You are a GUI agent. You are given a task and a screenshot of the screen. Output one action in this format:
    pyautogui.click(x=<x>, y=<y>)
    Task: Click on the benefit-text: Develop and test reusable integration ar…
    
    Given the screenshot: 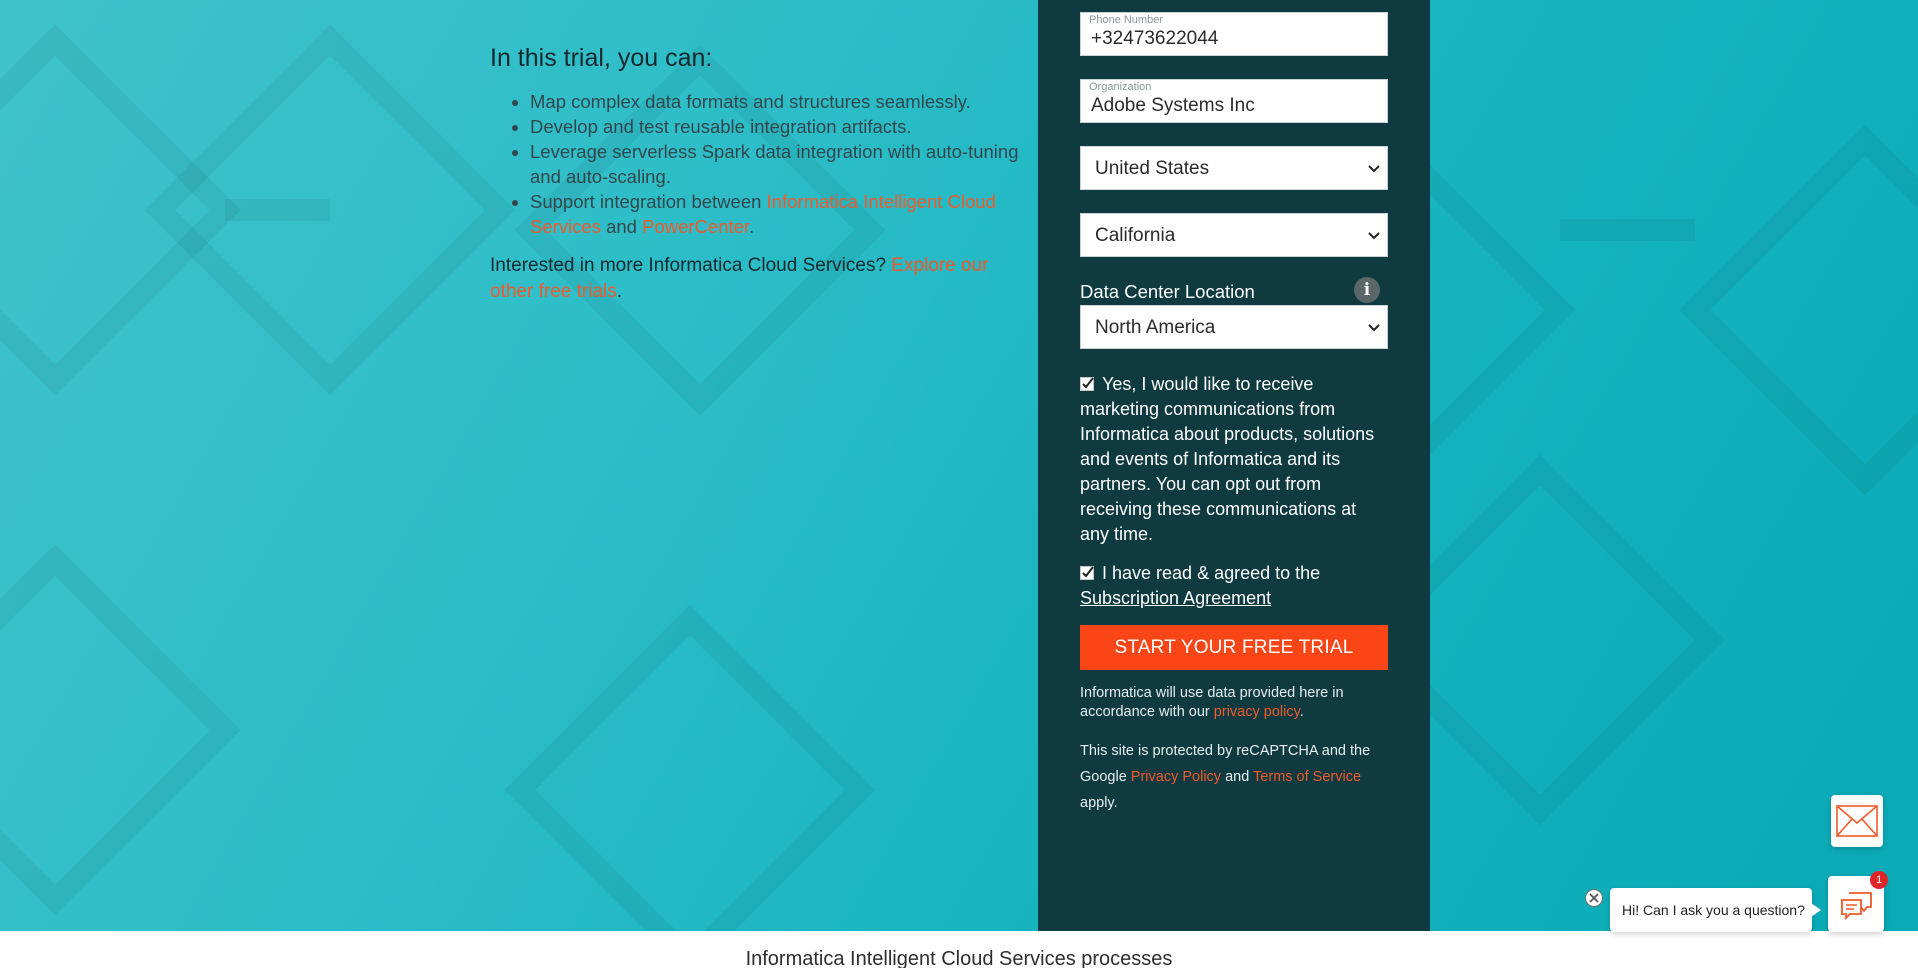 What is the action you would take?
    pyautogui.click(x=721, y=126)
    